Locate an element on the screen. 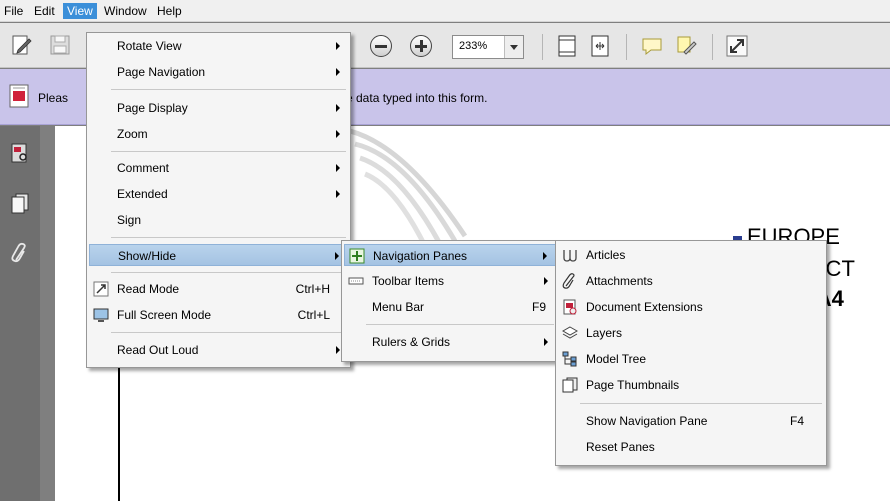  zoom-in-icon is located at coordinates (421, 46).